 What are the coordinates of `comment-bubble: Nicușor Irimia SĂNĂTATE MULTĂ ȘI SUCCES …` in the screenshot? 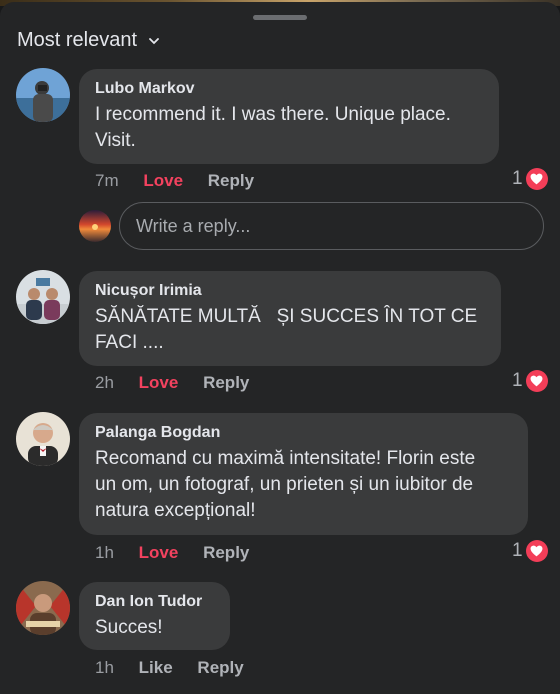 It's located at (290, 318).